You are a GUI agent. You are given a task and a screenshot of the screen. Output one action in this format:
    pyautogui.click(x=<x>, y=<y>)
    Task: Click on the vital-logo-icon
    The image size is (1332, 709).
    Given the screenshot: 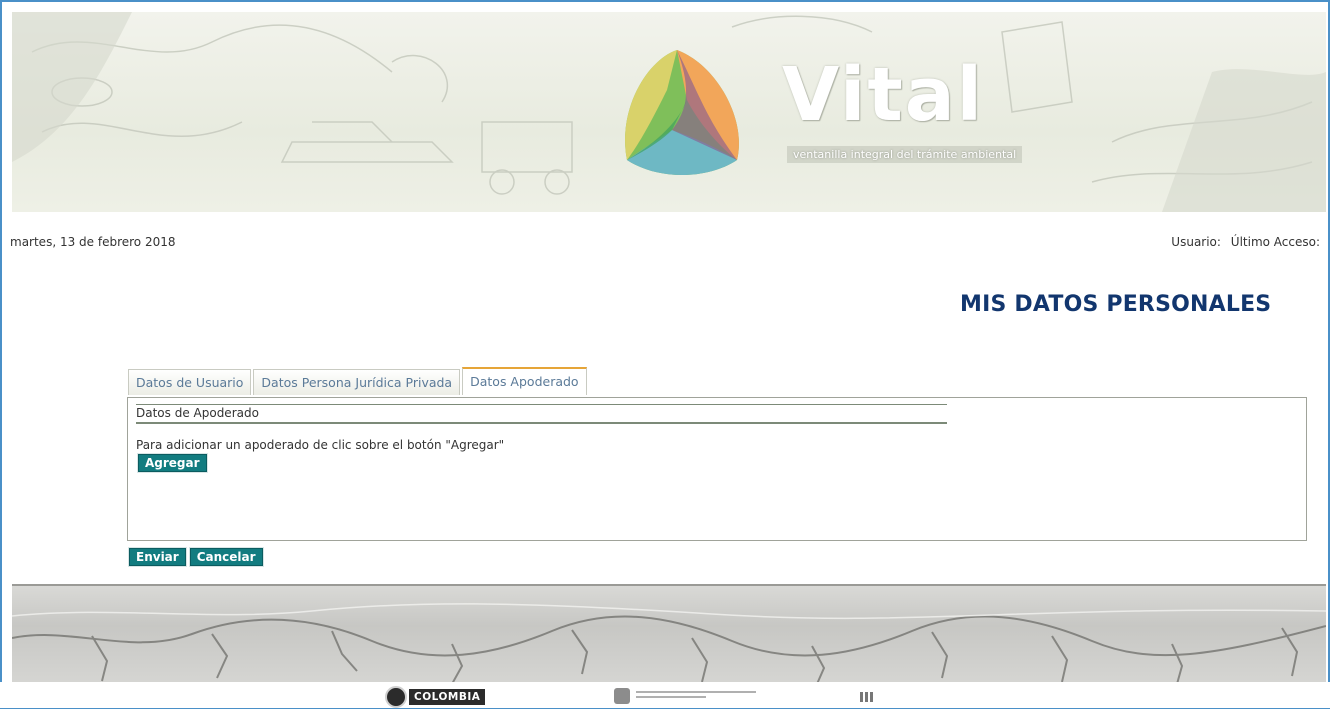 What is the action you would take?
    pyautogui.click(x=682, y=112)
    